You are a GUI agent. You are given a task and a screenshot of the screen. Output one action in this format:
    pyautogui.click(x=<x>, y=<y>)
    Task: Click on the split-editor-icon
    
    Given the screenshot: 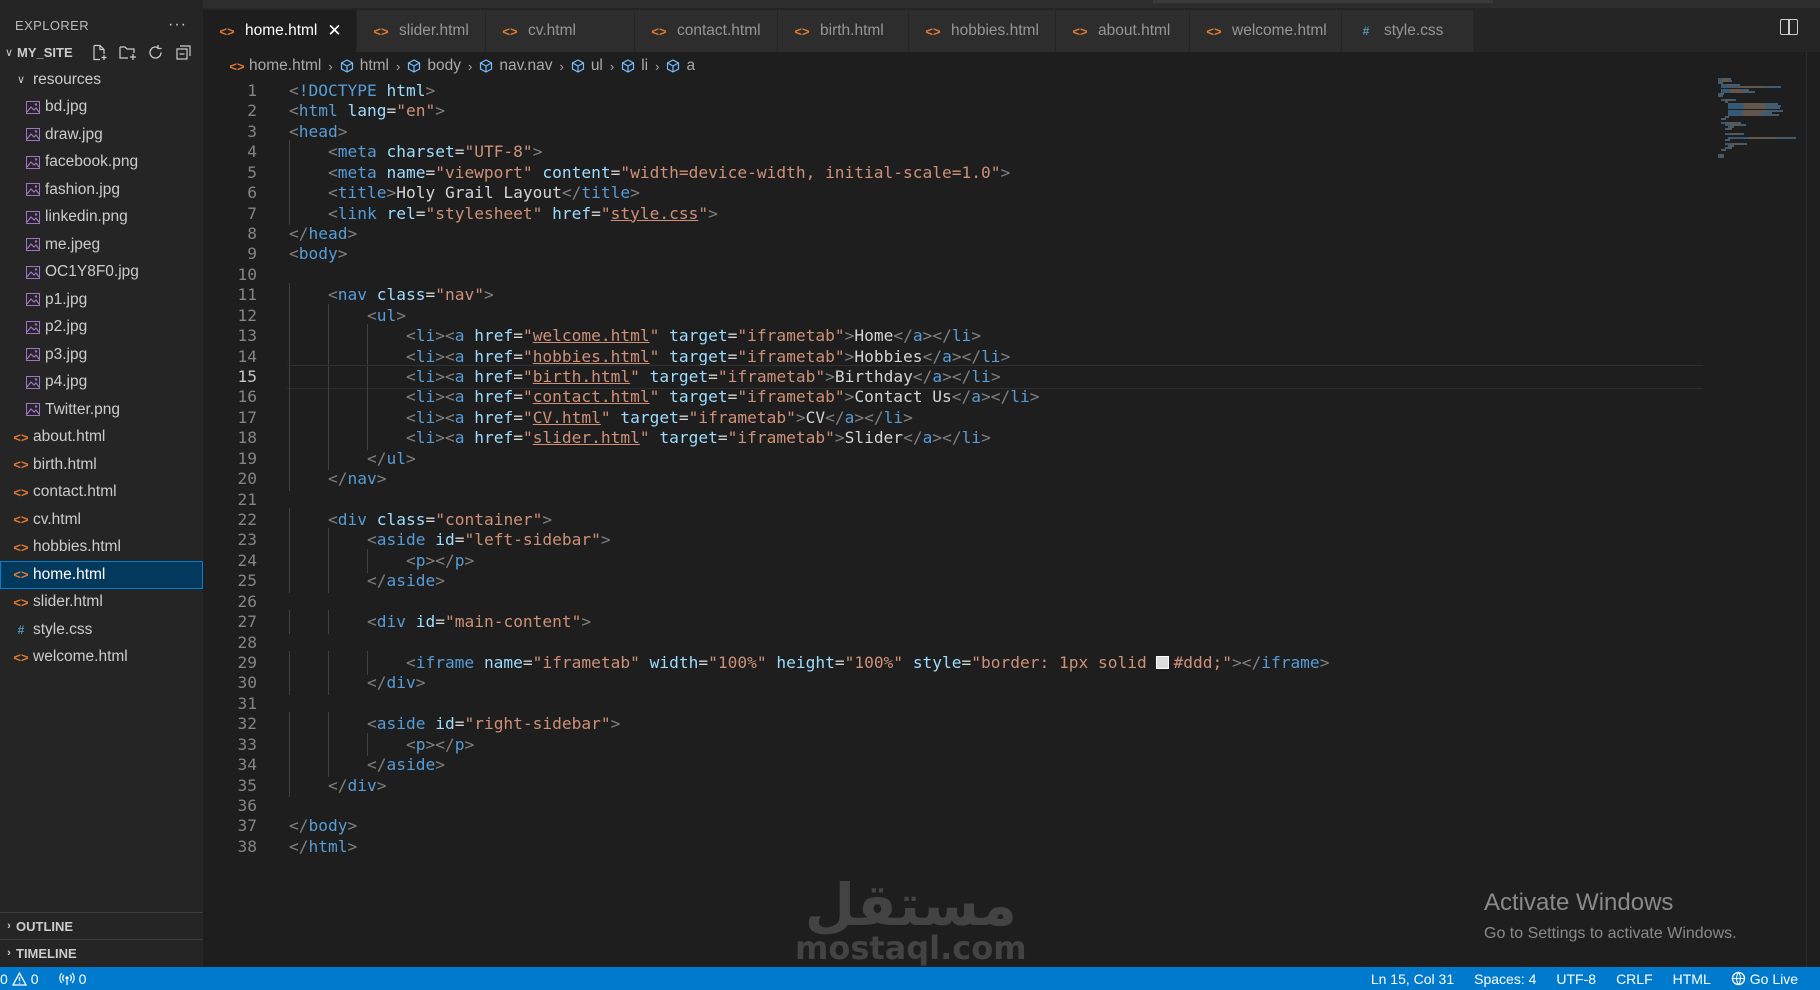 What is the action you would take?
    pyautogui.click(x=1789, y=27)
    